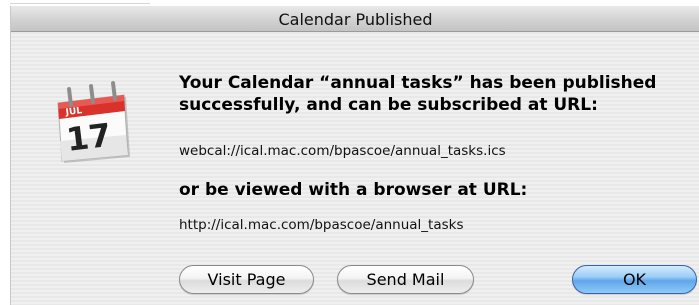  I want to click on icon-day: 17, so click(88, 137).